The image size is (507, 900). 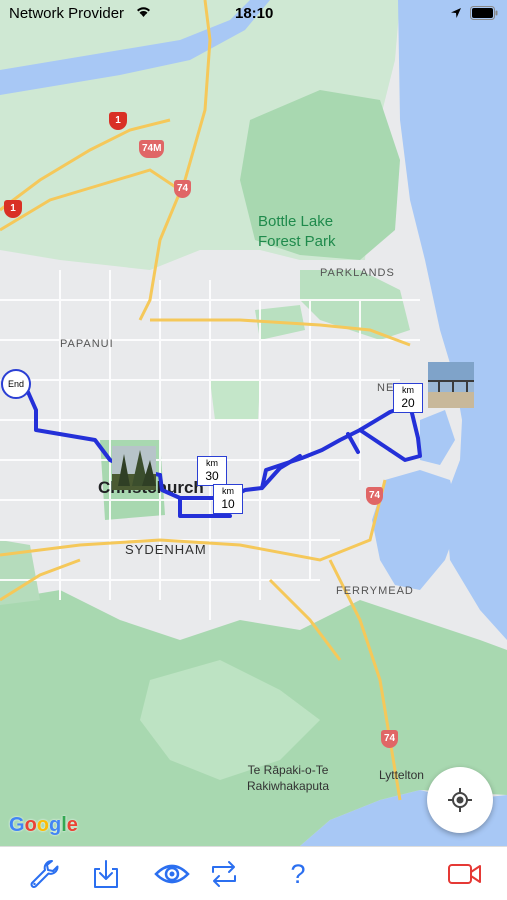 I want to click on photo-thumbnail-christchurch, so click(x=134, y=468).